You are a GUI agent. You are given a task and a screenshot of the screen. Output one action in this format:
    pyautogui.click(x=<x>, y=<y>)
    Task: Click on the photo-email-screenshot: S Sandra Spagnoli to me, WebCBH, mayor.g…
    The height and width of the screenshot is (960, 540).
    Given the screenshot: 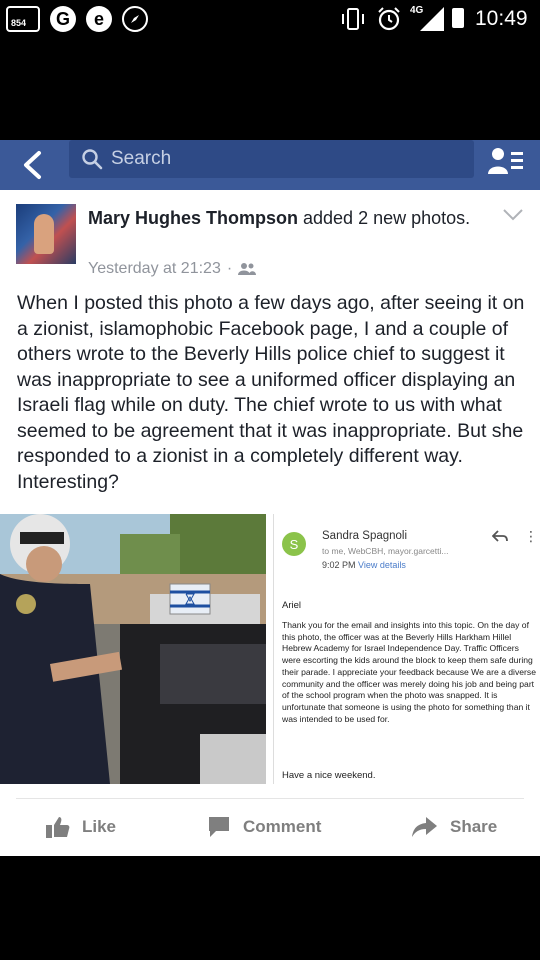 What is the action you would take?
    pyautogui.click(x=406, y=649)
    